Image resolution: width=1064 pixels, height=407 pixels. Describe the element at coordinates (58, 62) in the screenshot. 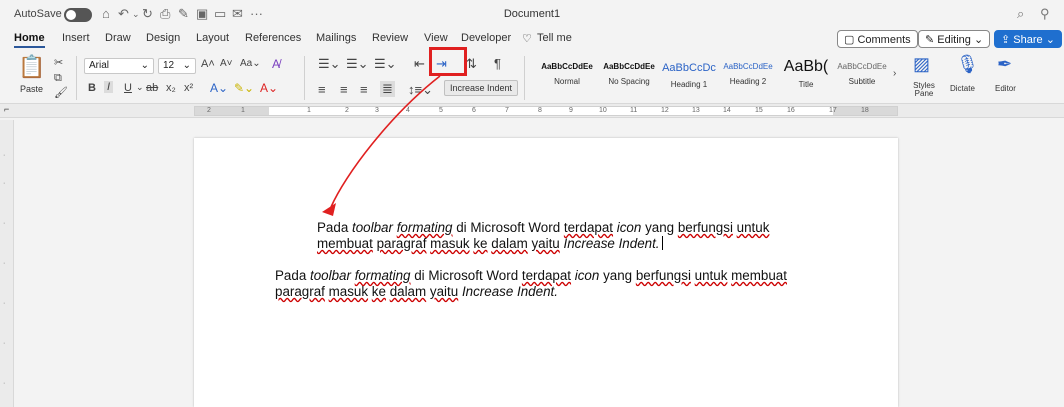

I see `cut-icon: ✂` at that location.